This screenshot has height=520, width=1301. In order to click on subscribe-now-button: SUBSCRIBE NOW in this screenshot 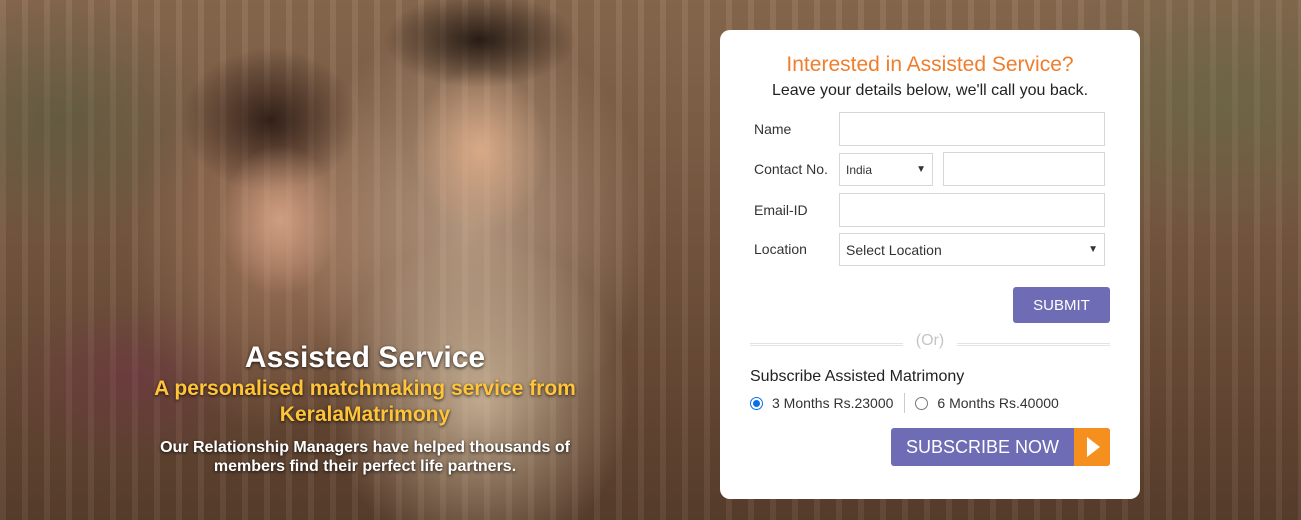, I will do `click(1000, 447)`.